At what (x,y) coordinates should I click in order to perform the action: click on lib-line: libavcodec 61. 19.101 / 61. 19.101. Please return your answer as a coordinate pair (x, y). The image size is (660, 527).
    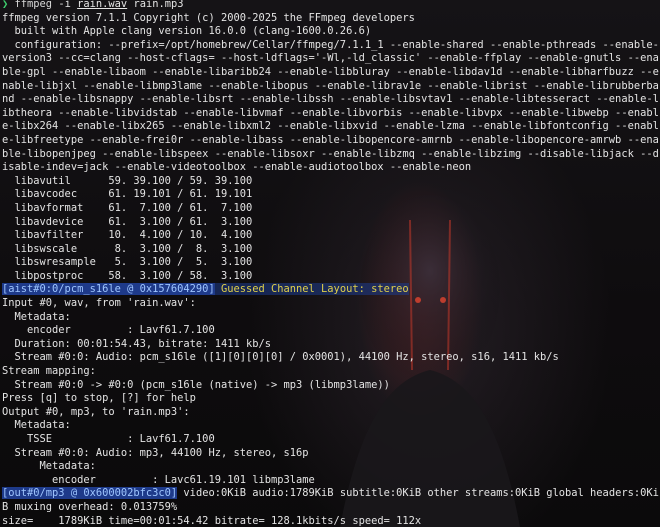
    Looking at the image, I should click on (127, 194).